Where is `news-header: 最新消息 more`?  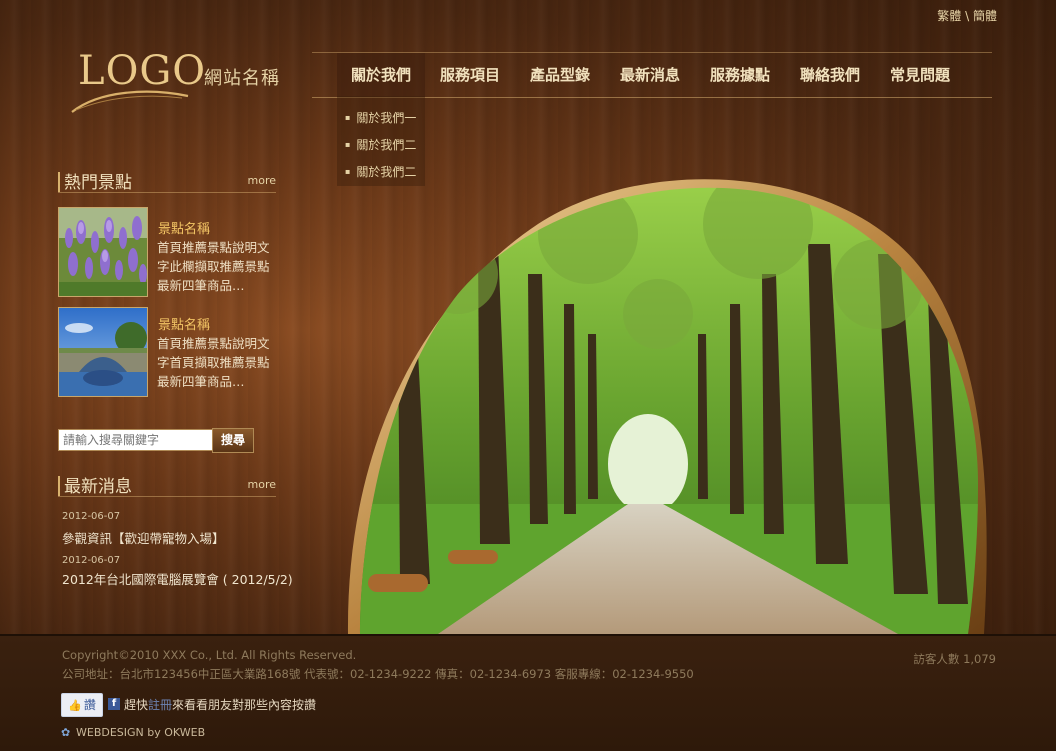
news-header: 最新消息 more is located at coordinates (167, 485).